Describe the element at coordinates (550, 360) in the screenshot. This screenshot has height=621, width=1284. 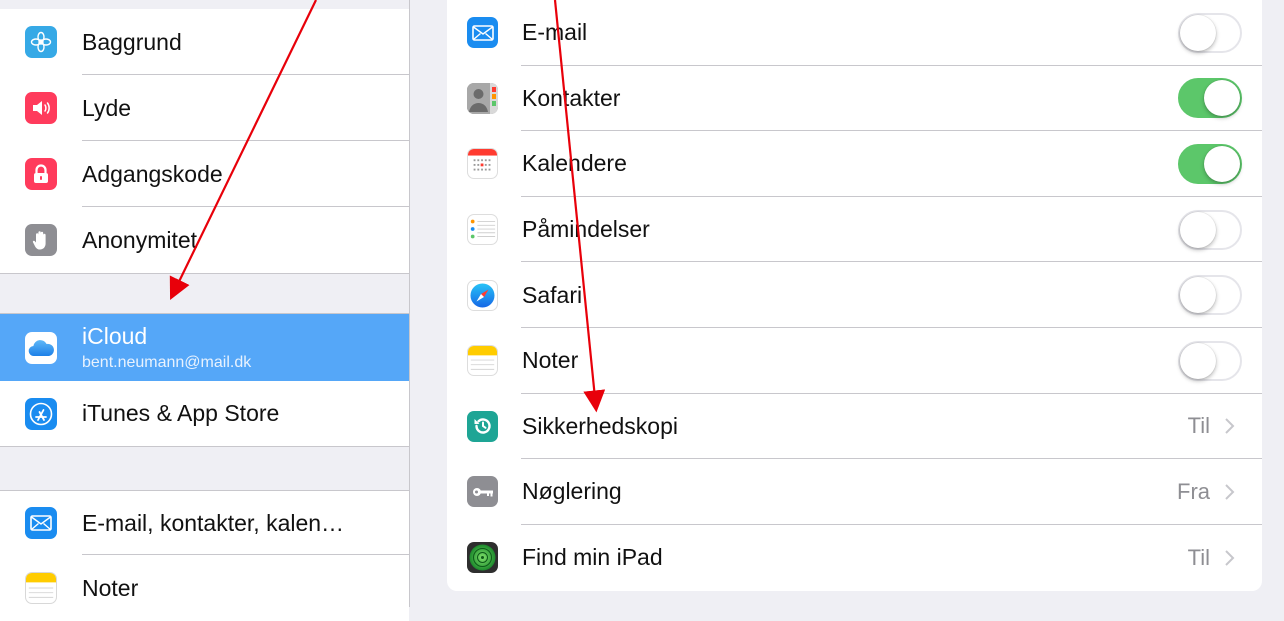
I see `row-label: Noter` at that location.